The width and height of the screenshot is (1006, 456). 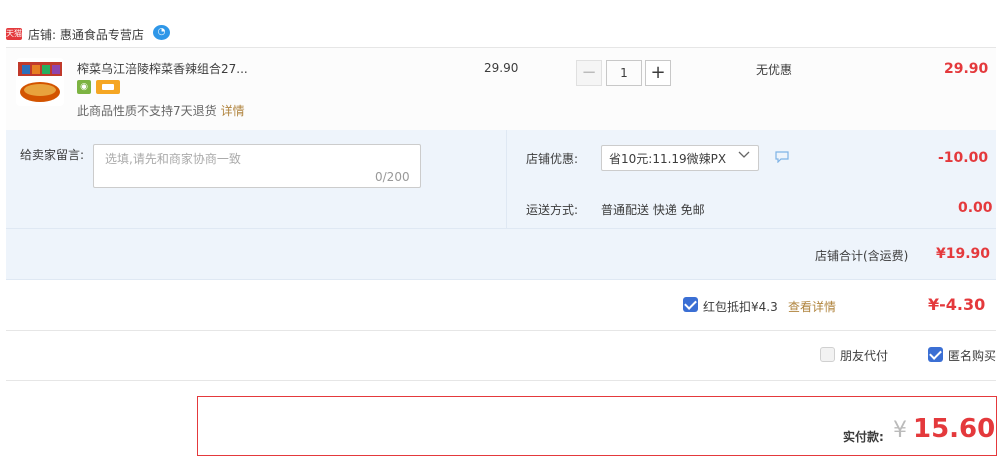 What do you see at coordinates (975, 208) in the screenshot?
I see `shipping-fee: 0.00` at bounding box center [975, 208].